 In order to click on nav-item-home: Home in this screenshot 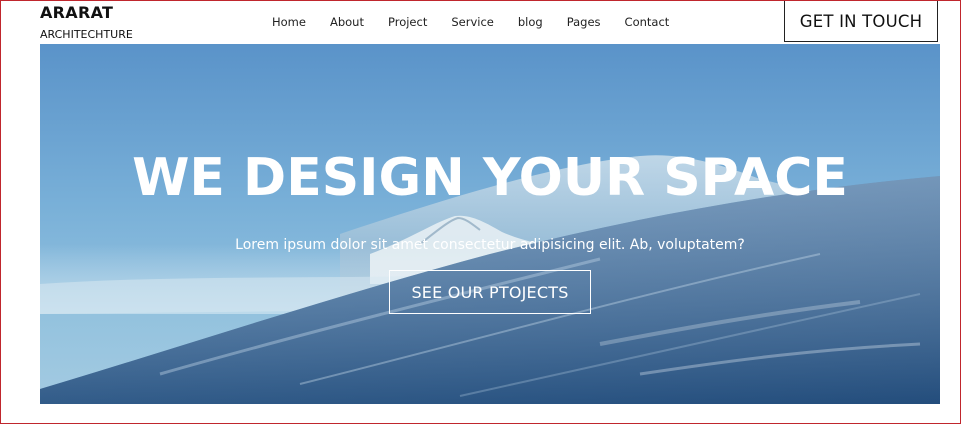, I will do `click(289, 22)`.